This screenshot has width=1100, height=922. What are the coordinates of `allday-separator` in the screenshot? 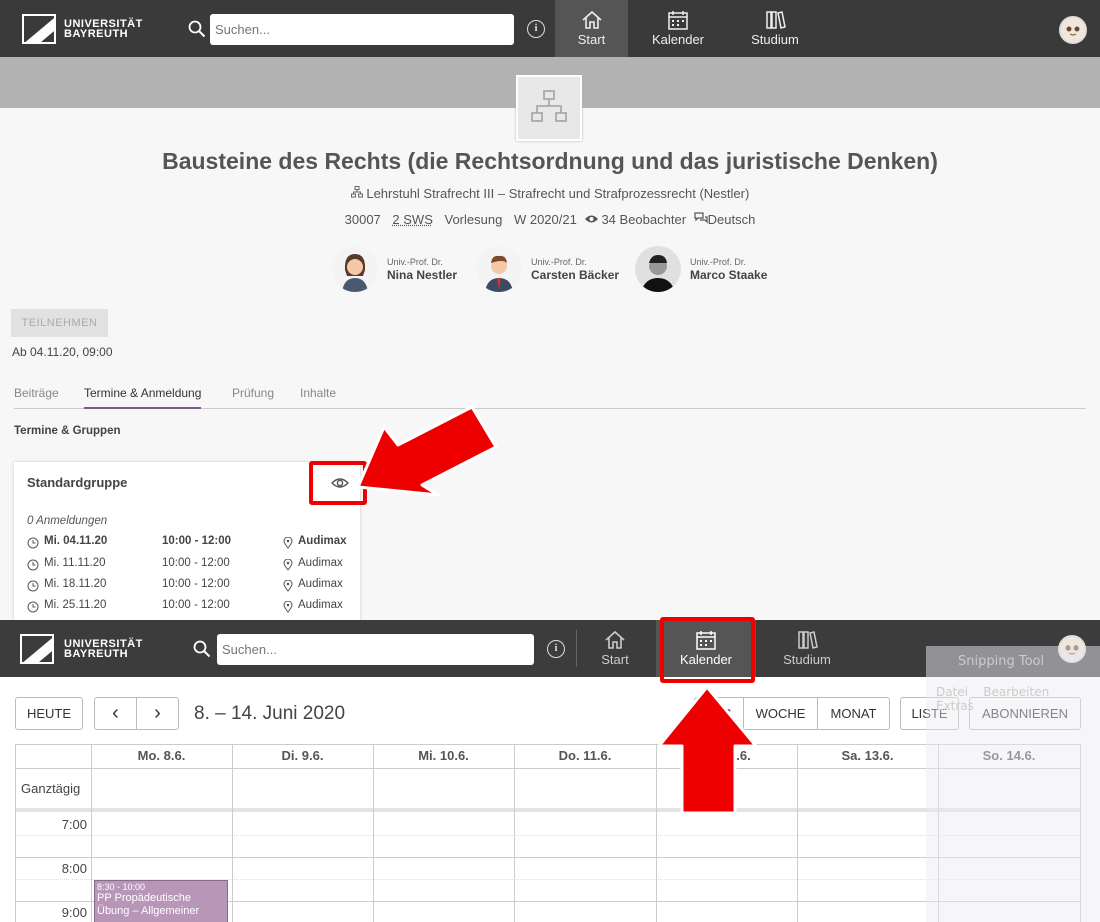 It's located at (548, 810).